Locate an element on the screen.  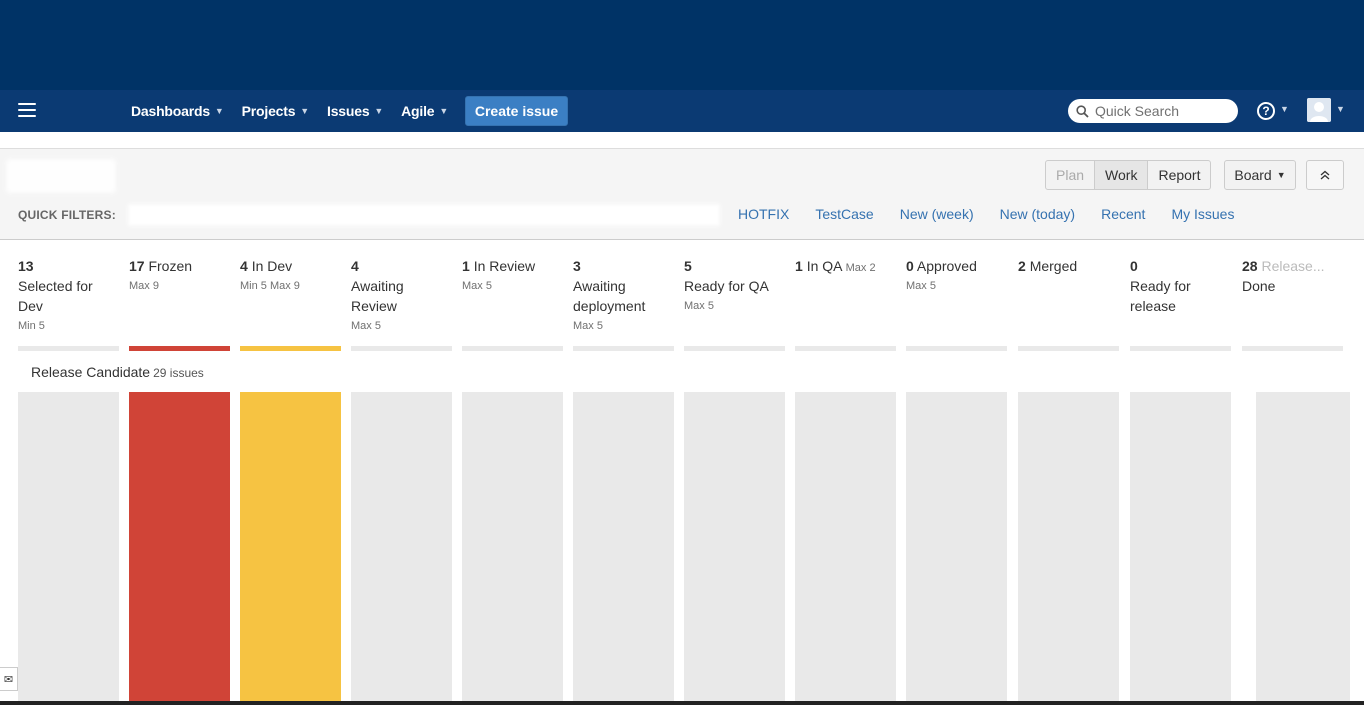
column-count: 3 is located at coordinates (577, 266).